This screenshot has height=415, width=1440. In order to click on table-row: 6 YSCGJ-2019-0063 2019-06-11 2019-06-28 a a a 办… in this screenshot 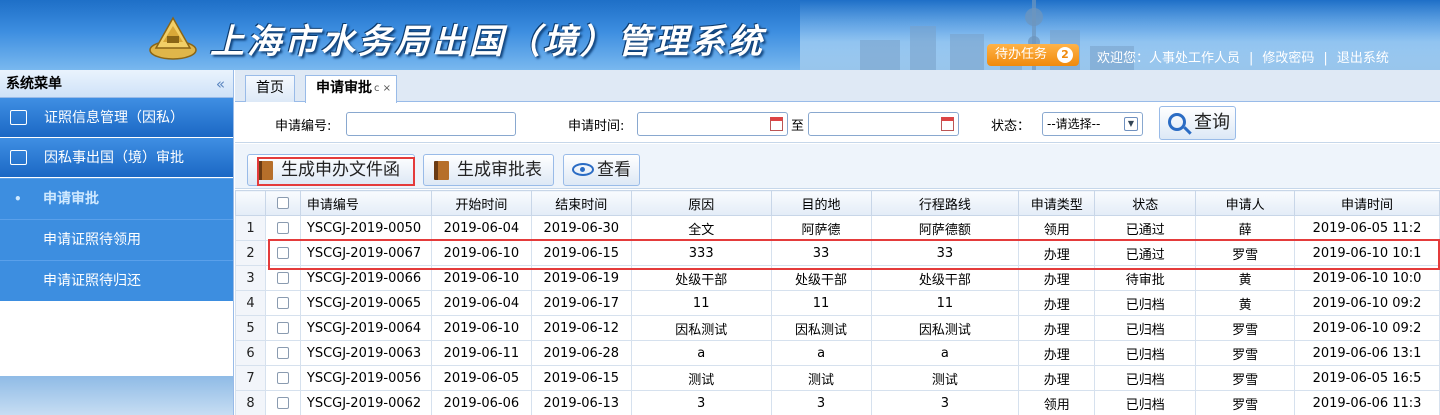, I will do `click(837, 353)`.